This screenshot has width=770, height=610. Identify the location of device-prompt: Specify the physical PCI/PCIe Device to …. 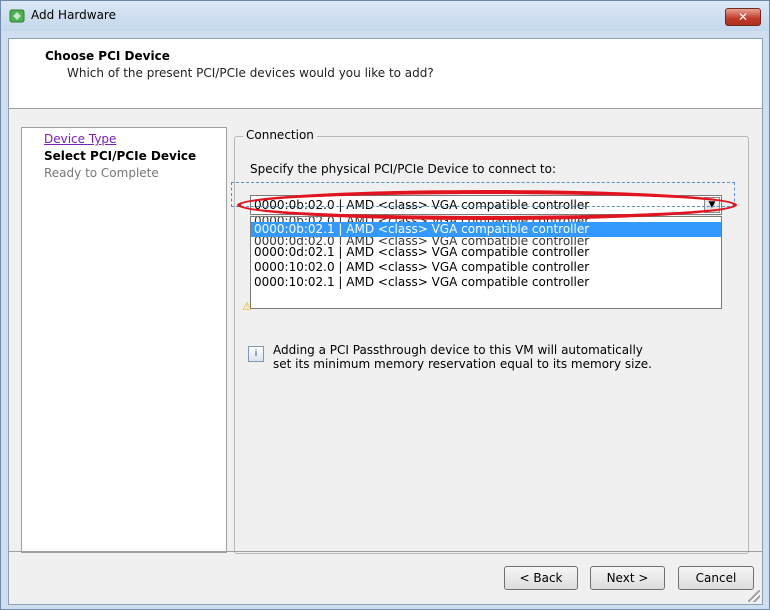
(403, 169).